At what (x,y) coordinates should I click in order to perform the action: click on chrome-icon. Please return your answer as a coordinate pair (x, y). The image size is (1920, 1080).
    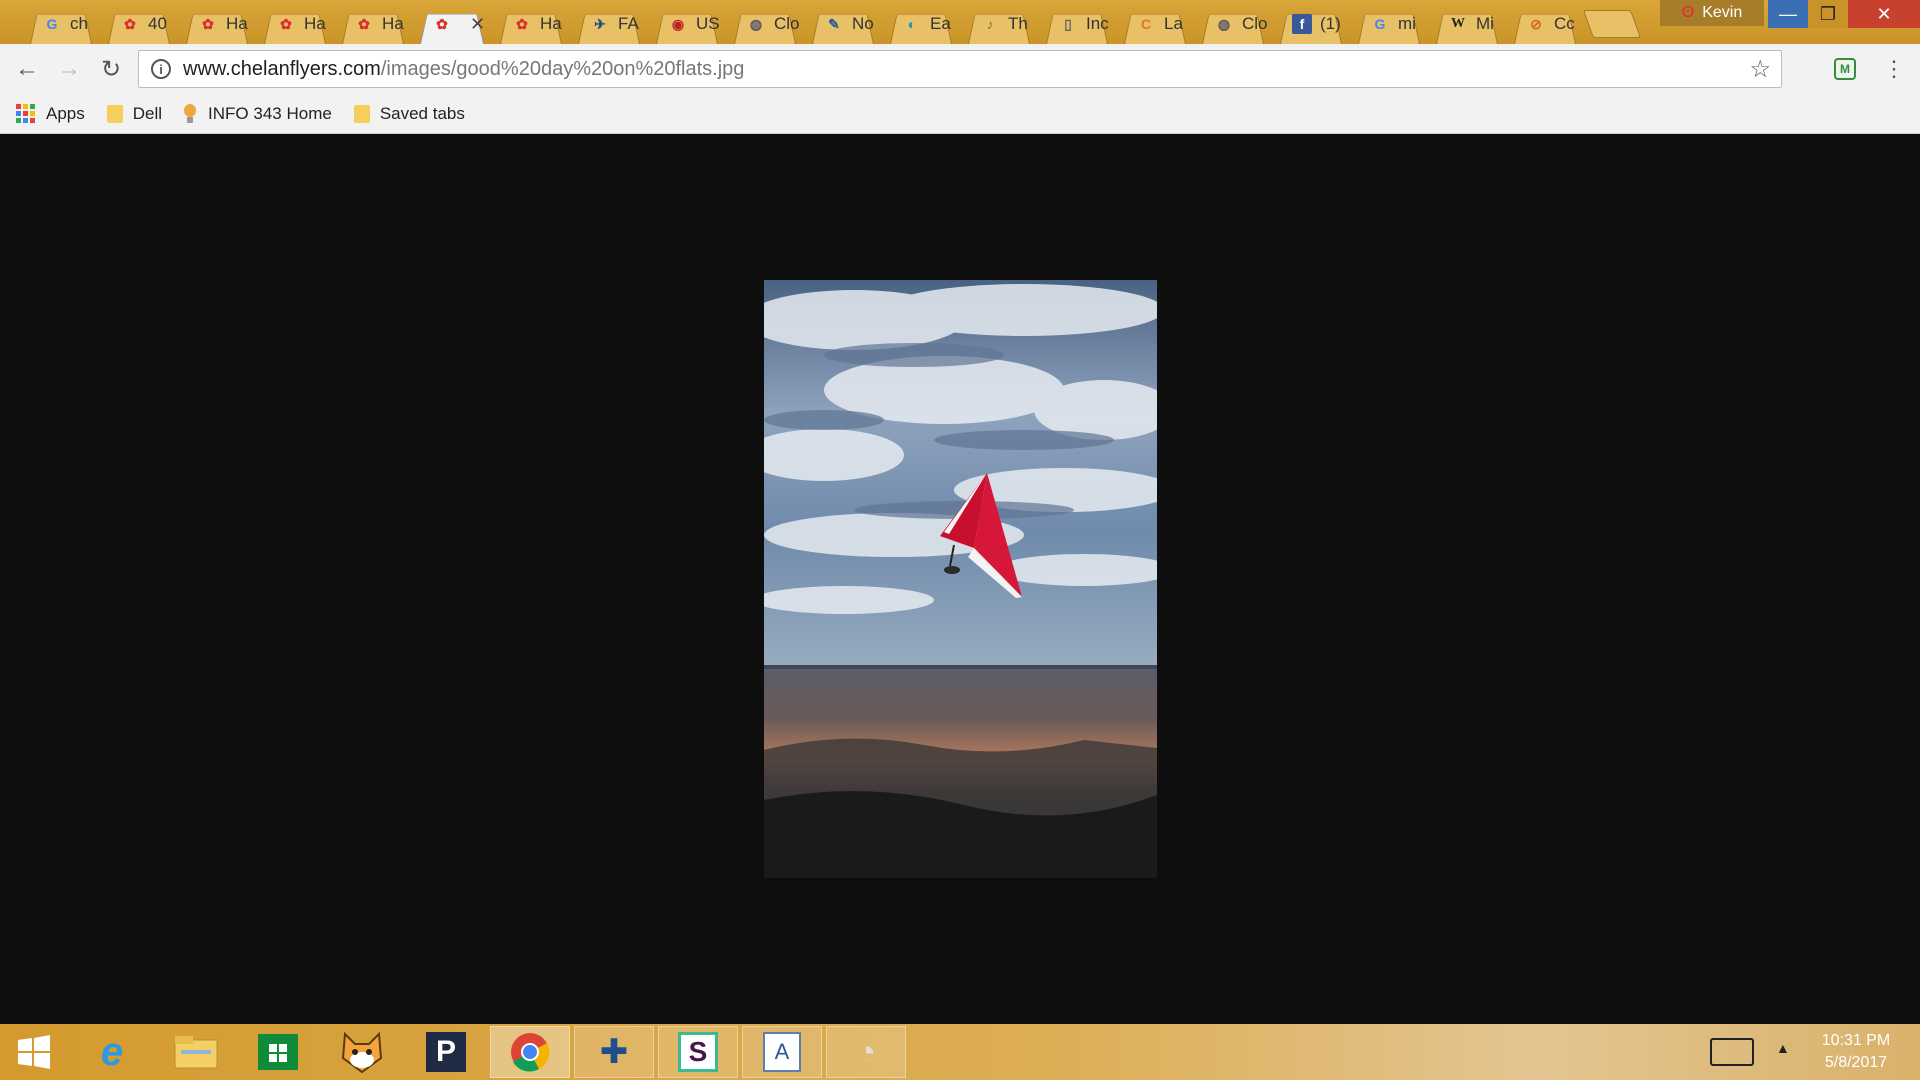
    Looking at the image, I should click on (530, 1052).